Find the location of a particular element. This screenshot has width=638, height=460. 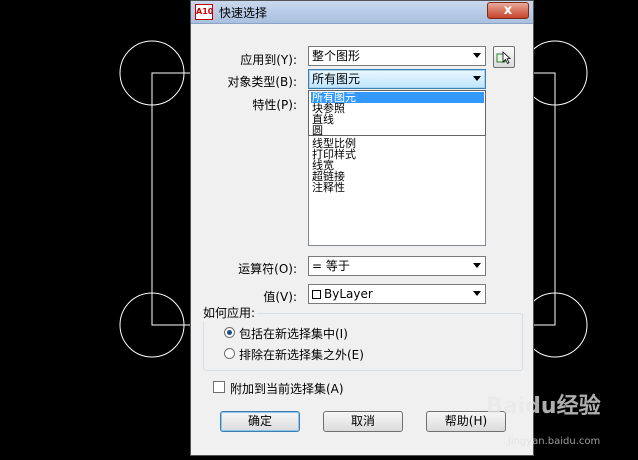

list-item: 注释性 is located at coordinates (328, 187).